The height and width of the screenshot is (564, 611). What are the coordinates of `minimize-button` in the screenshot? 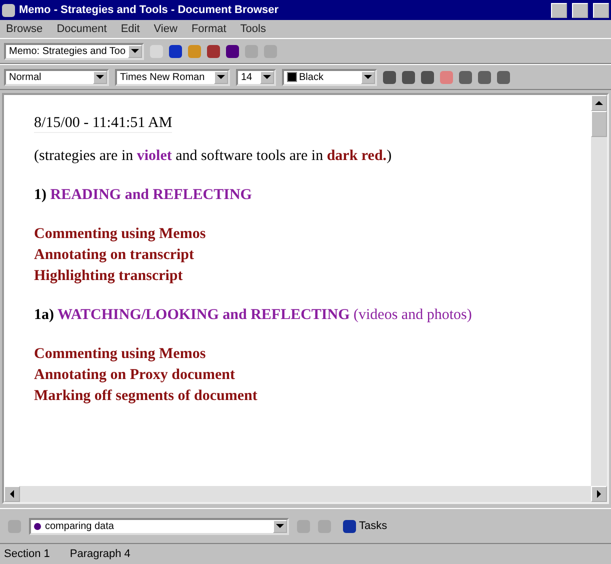 It's located at (559, 10).